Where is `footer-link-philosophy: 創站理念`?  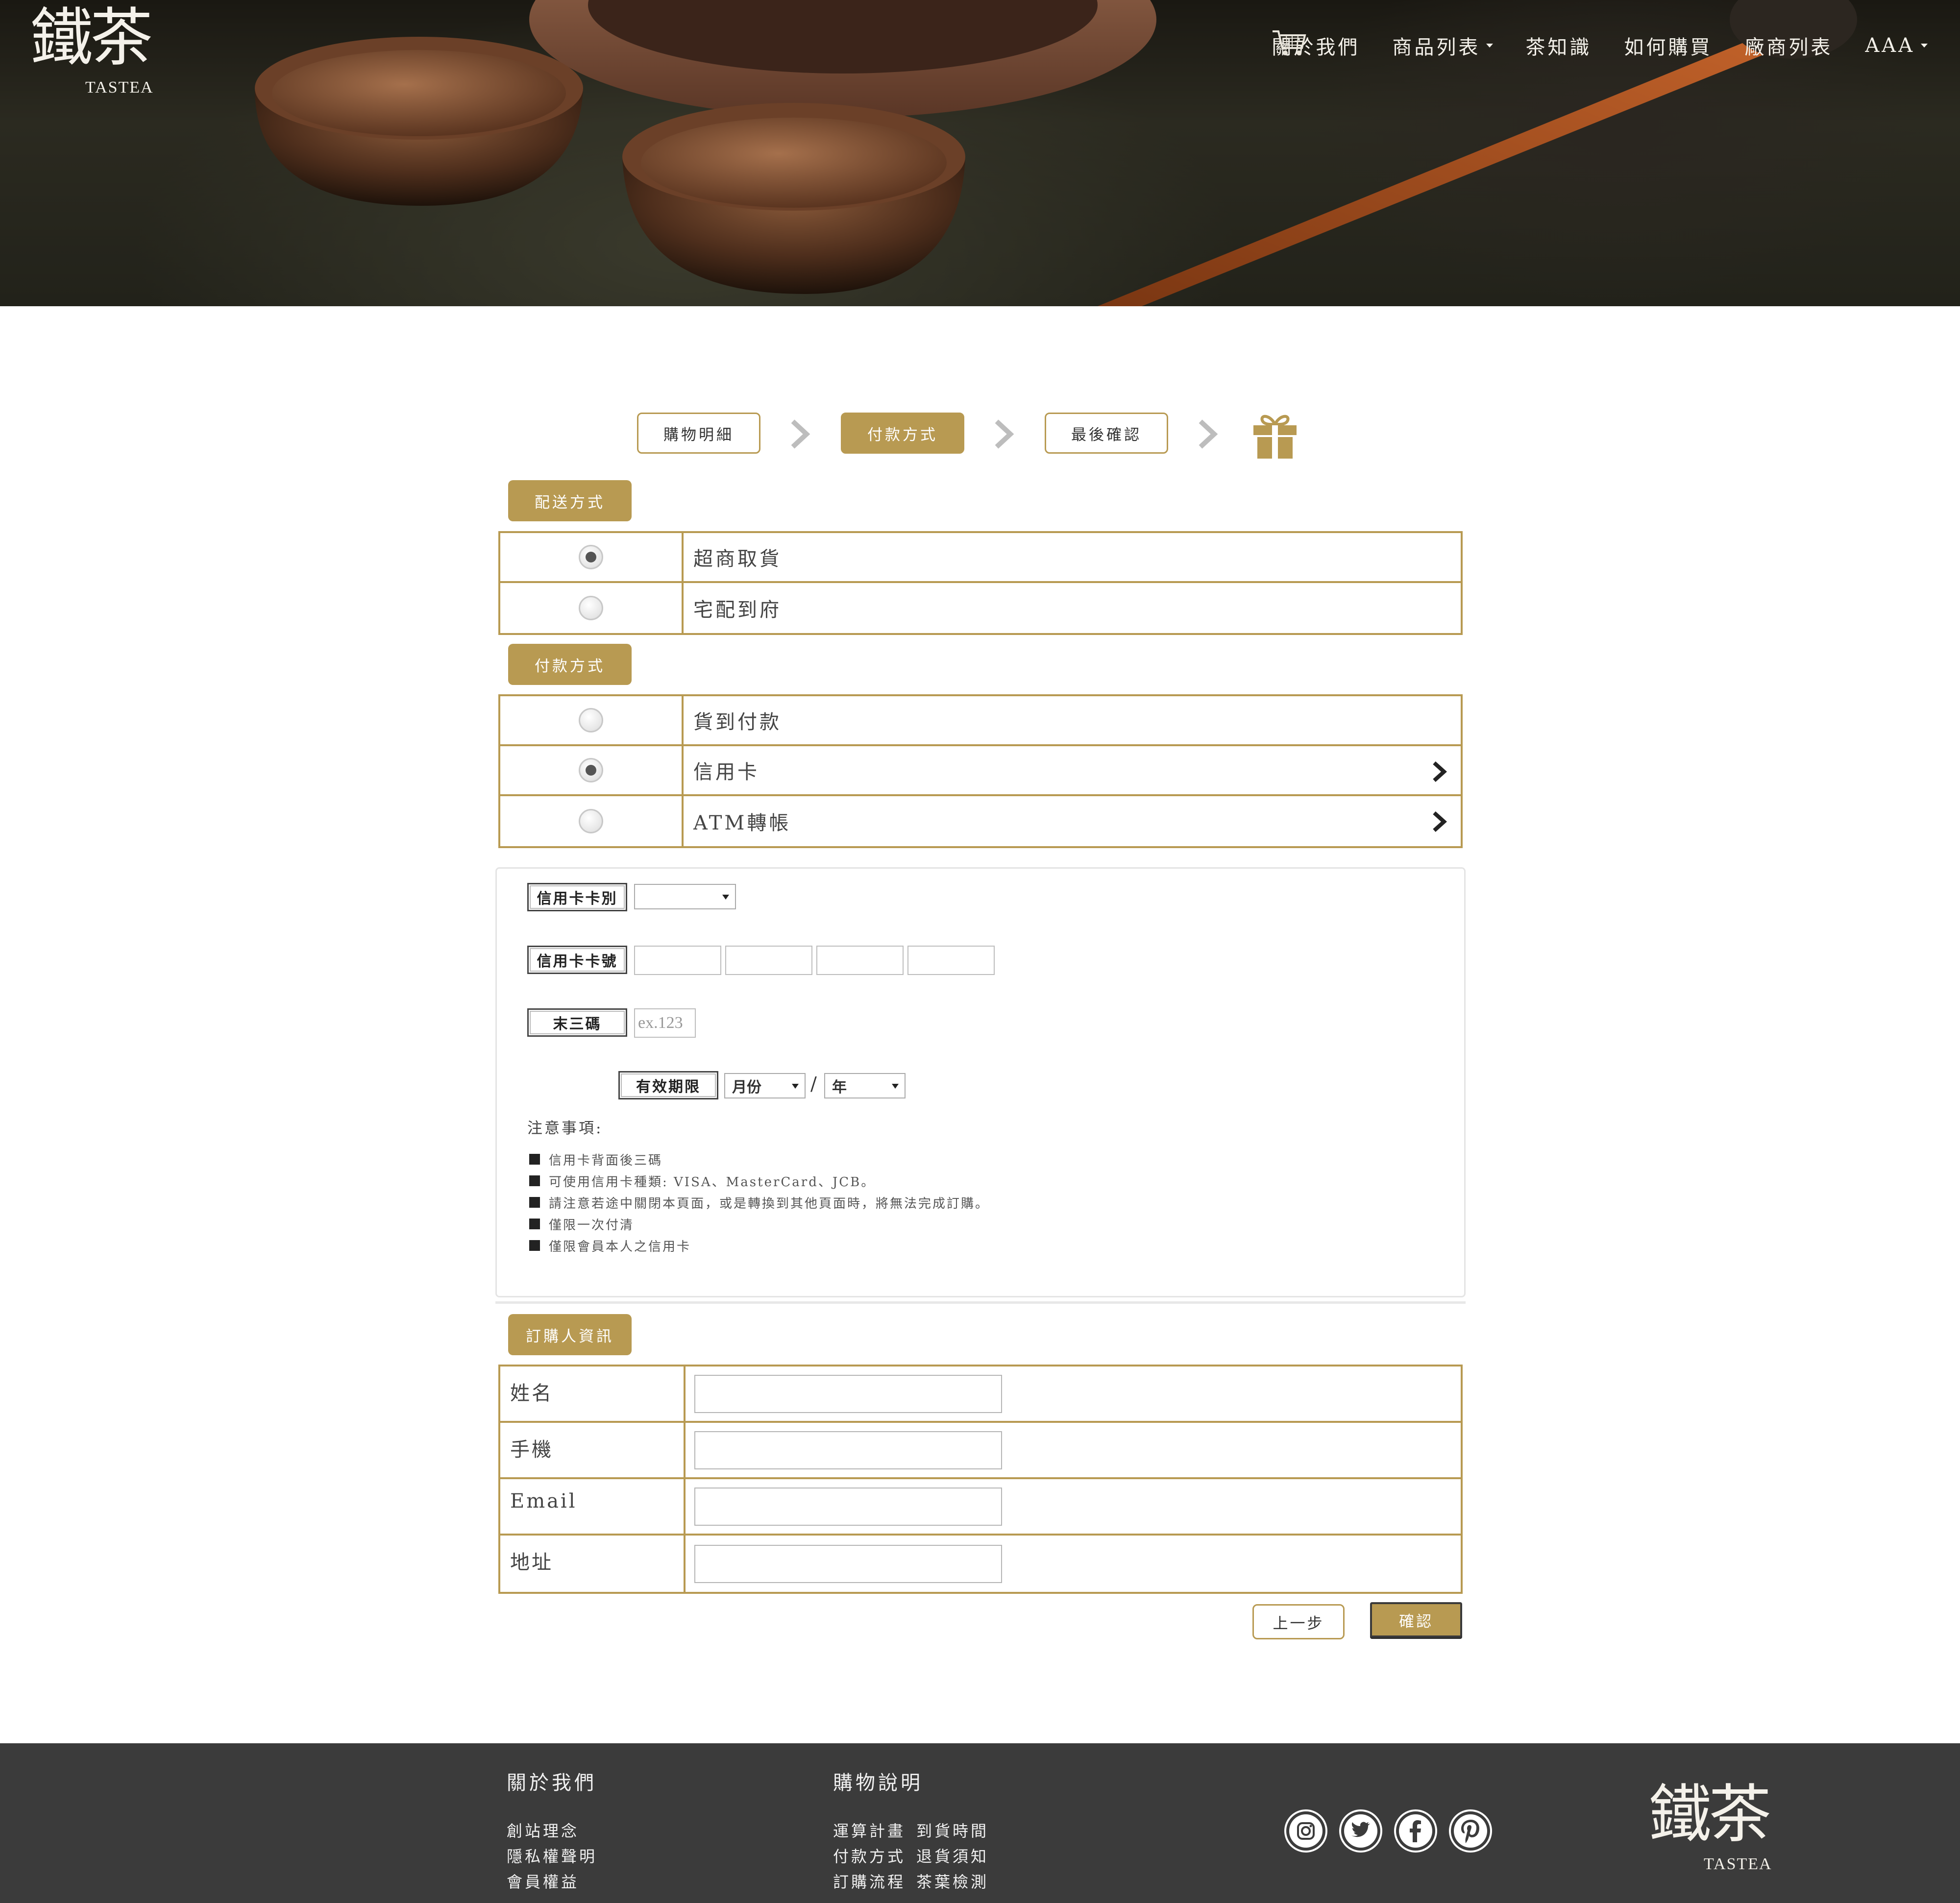 footer-link-philosophy: 創站理念 is located at coordinates (543, 1830).